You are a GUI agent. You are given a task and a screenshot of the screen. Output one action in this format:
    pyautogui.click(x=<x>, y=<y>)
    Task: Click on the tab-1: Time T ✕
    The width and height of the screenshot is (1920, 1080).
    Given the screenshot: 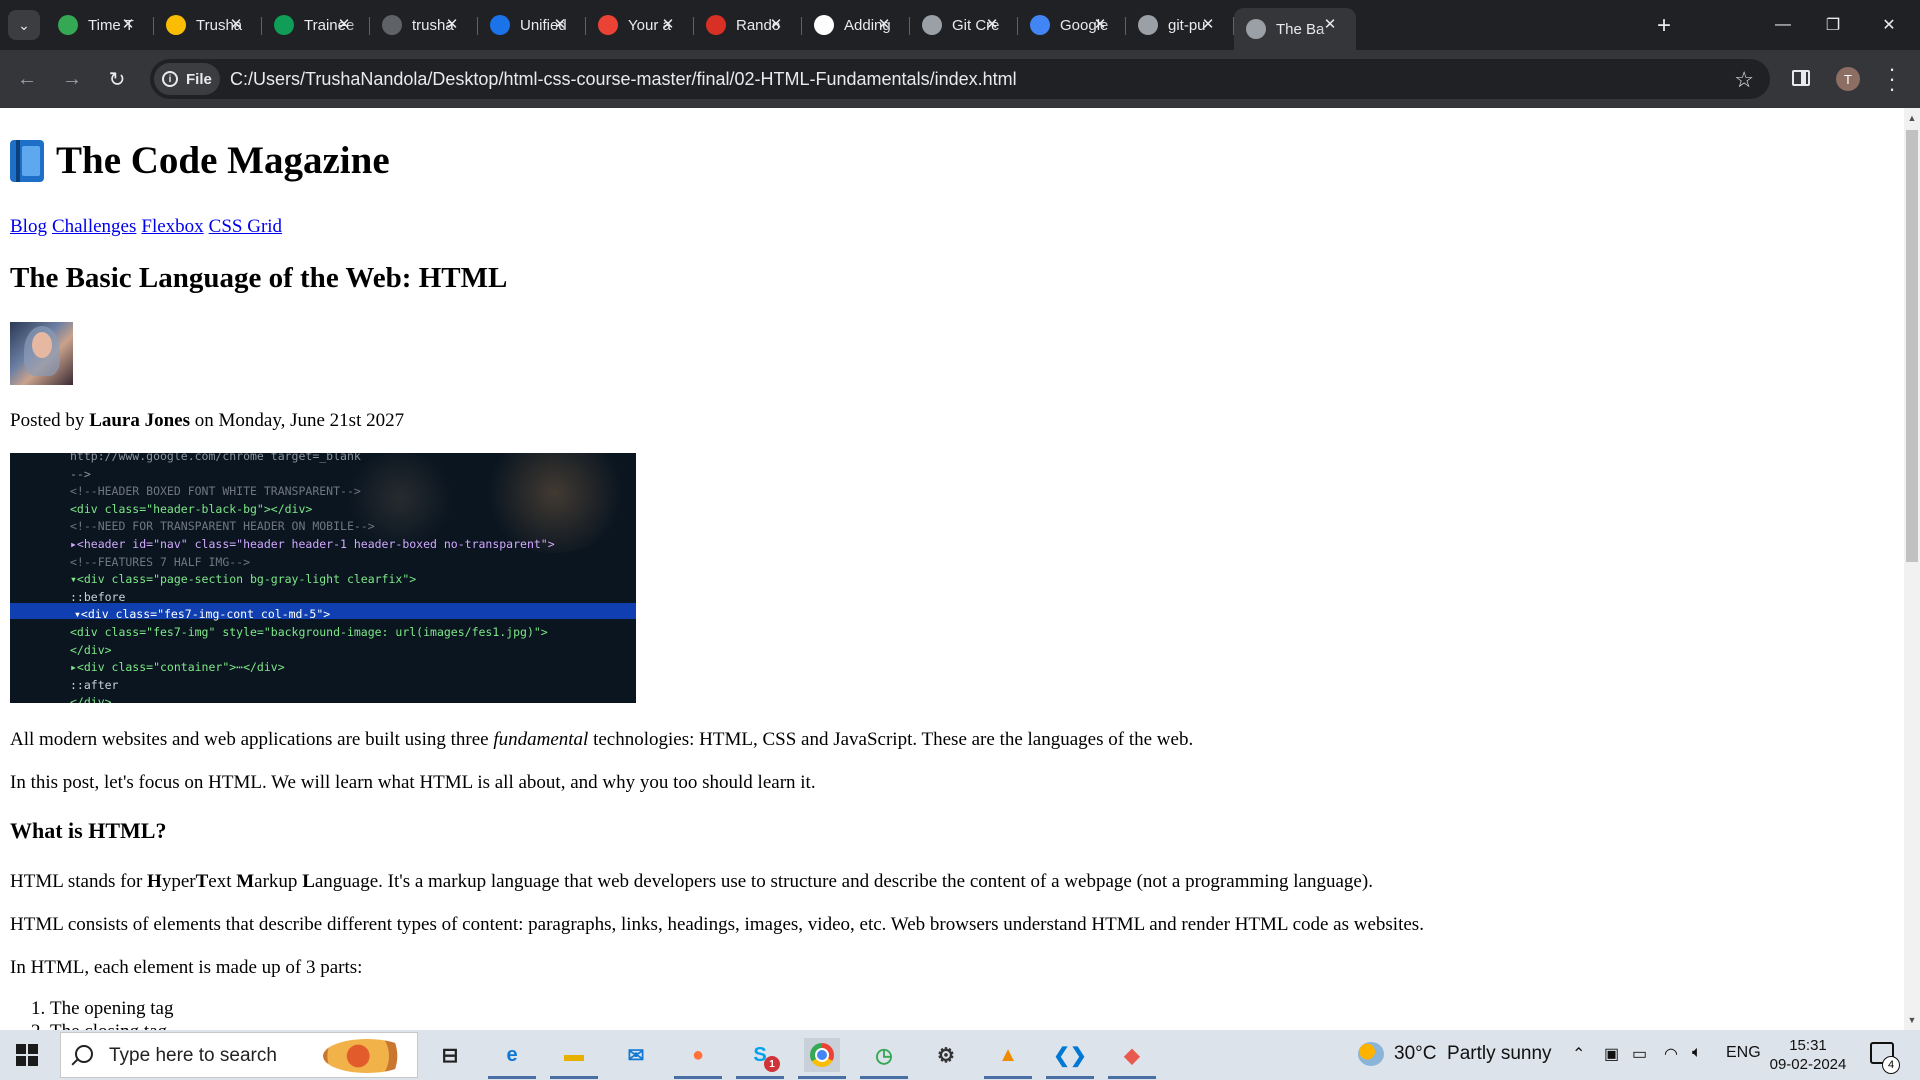 What is the action you would take?
    pyautogui.click(x=100, y=25)
    